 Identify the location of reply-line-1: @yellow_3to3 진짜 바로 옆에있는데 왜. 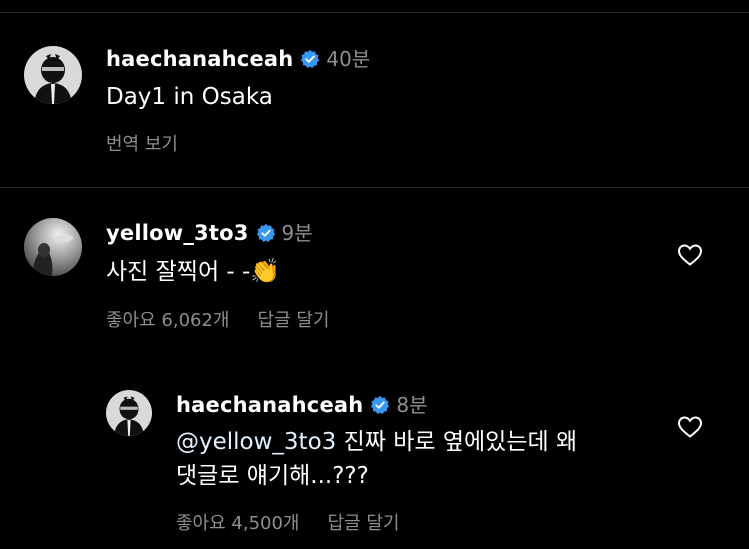
(411, 442).